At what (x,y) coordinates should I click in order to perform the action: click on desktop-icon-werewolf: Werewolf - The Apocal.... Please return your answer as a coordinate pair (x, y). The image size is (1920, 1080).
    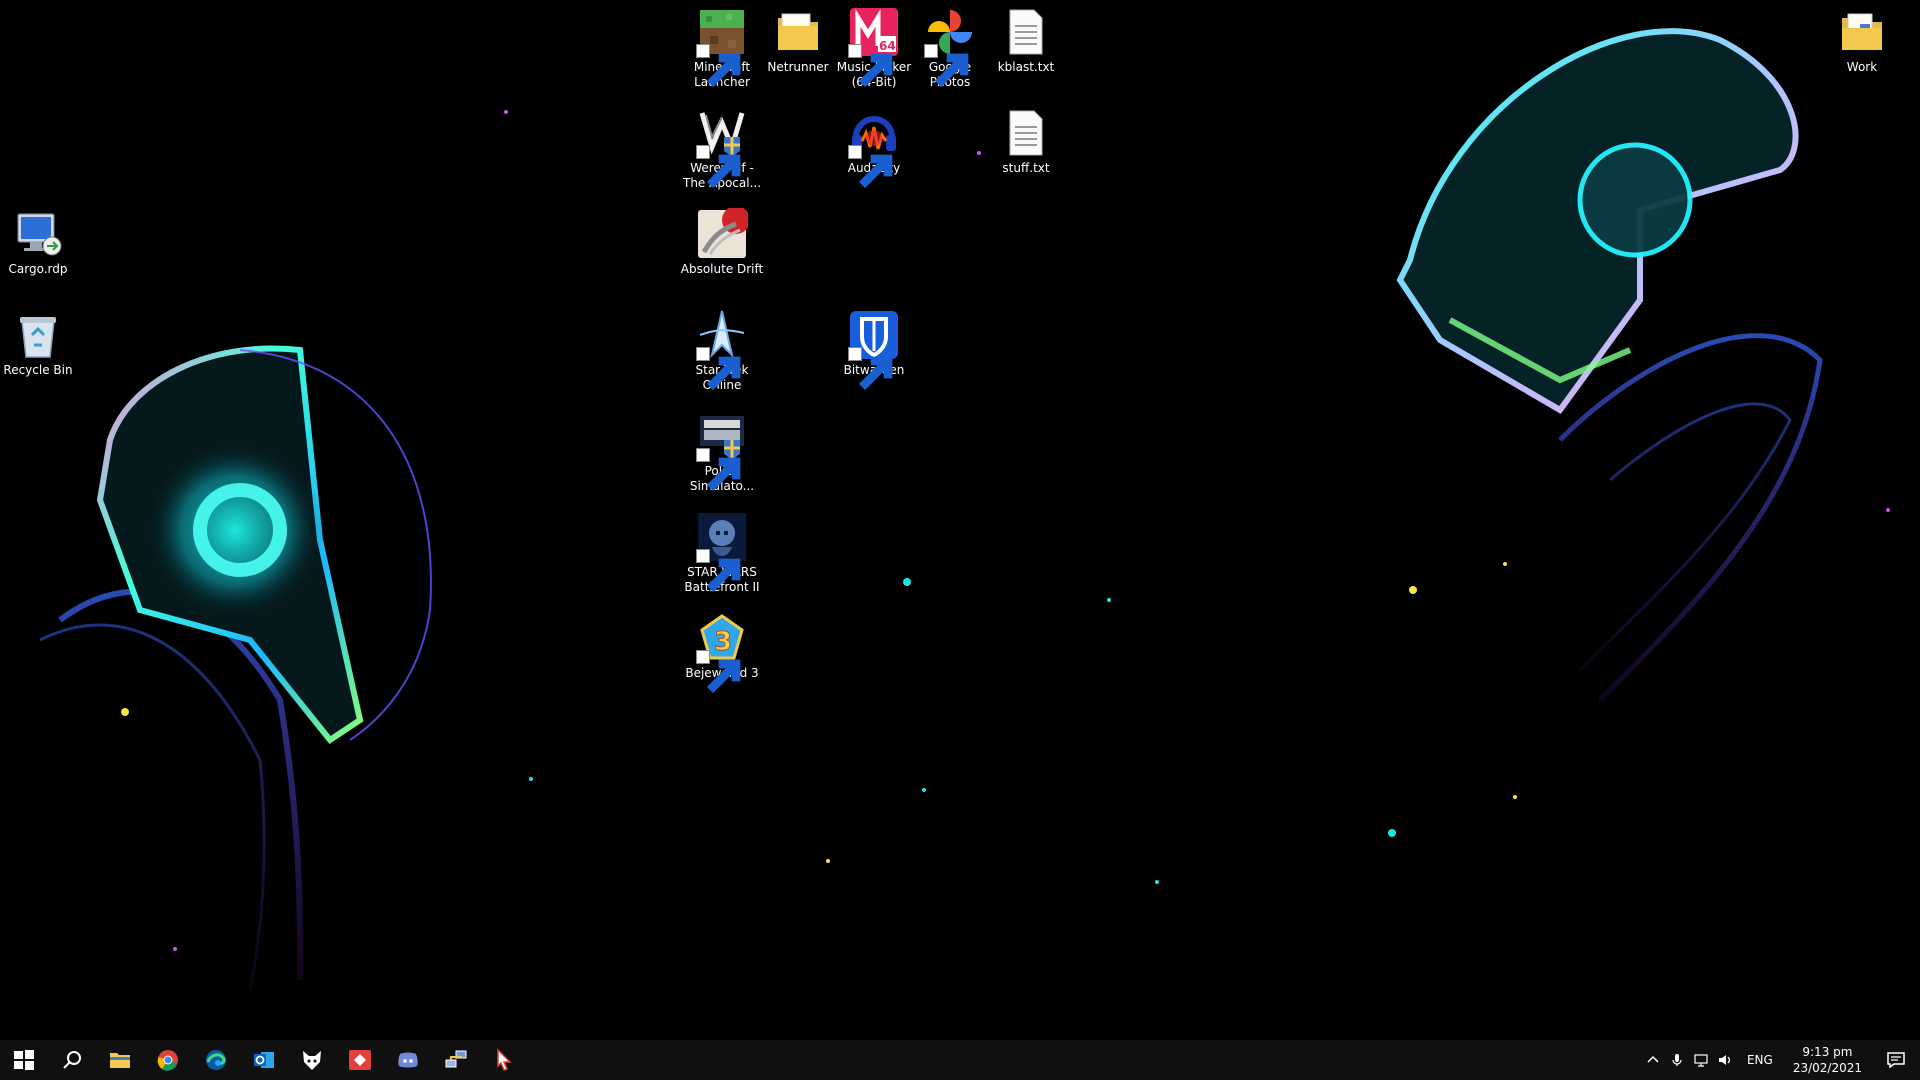
    Looking at the image, I should click on (722, 146).